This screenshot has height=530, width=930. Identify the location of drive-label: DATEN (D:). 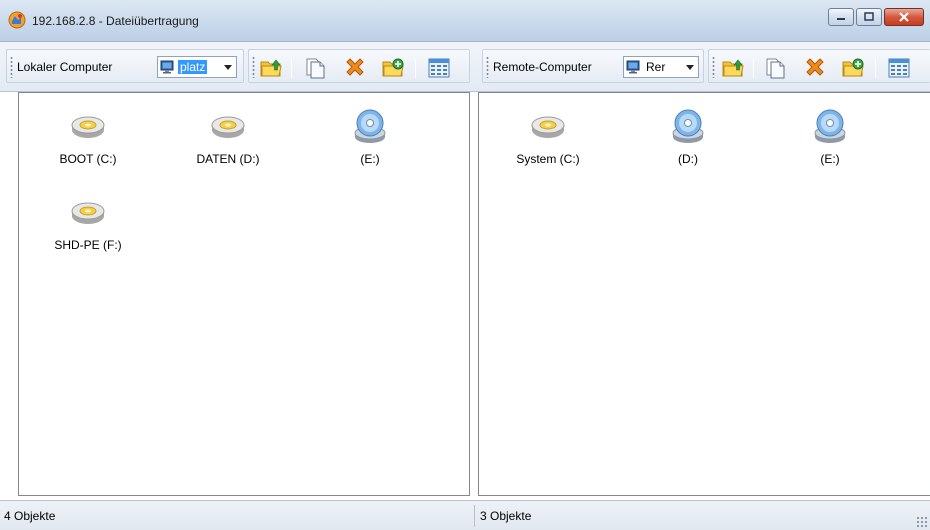
(228, 159).